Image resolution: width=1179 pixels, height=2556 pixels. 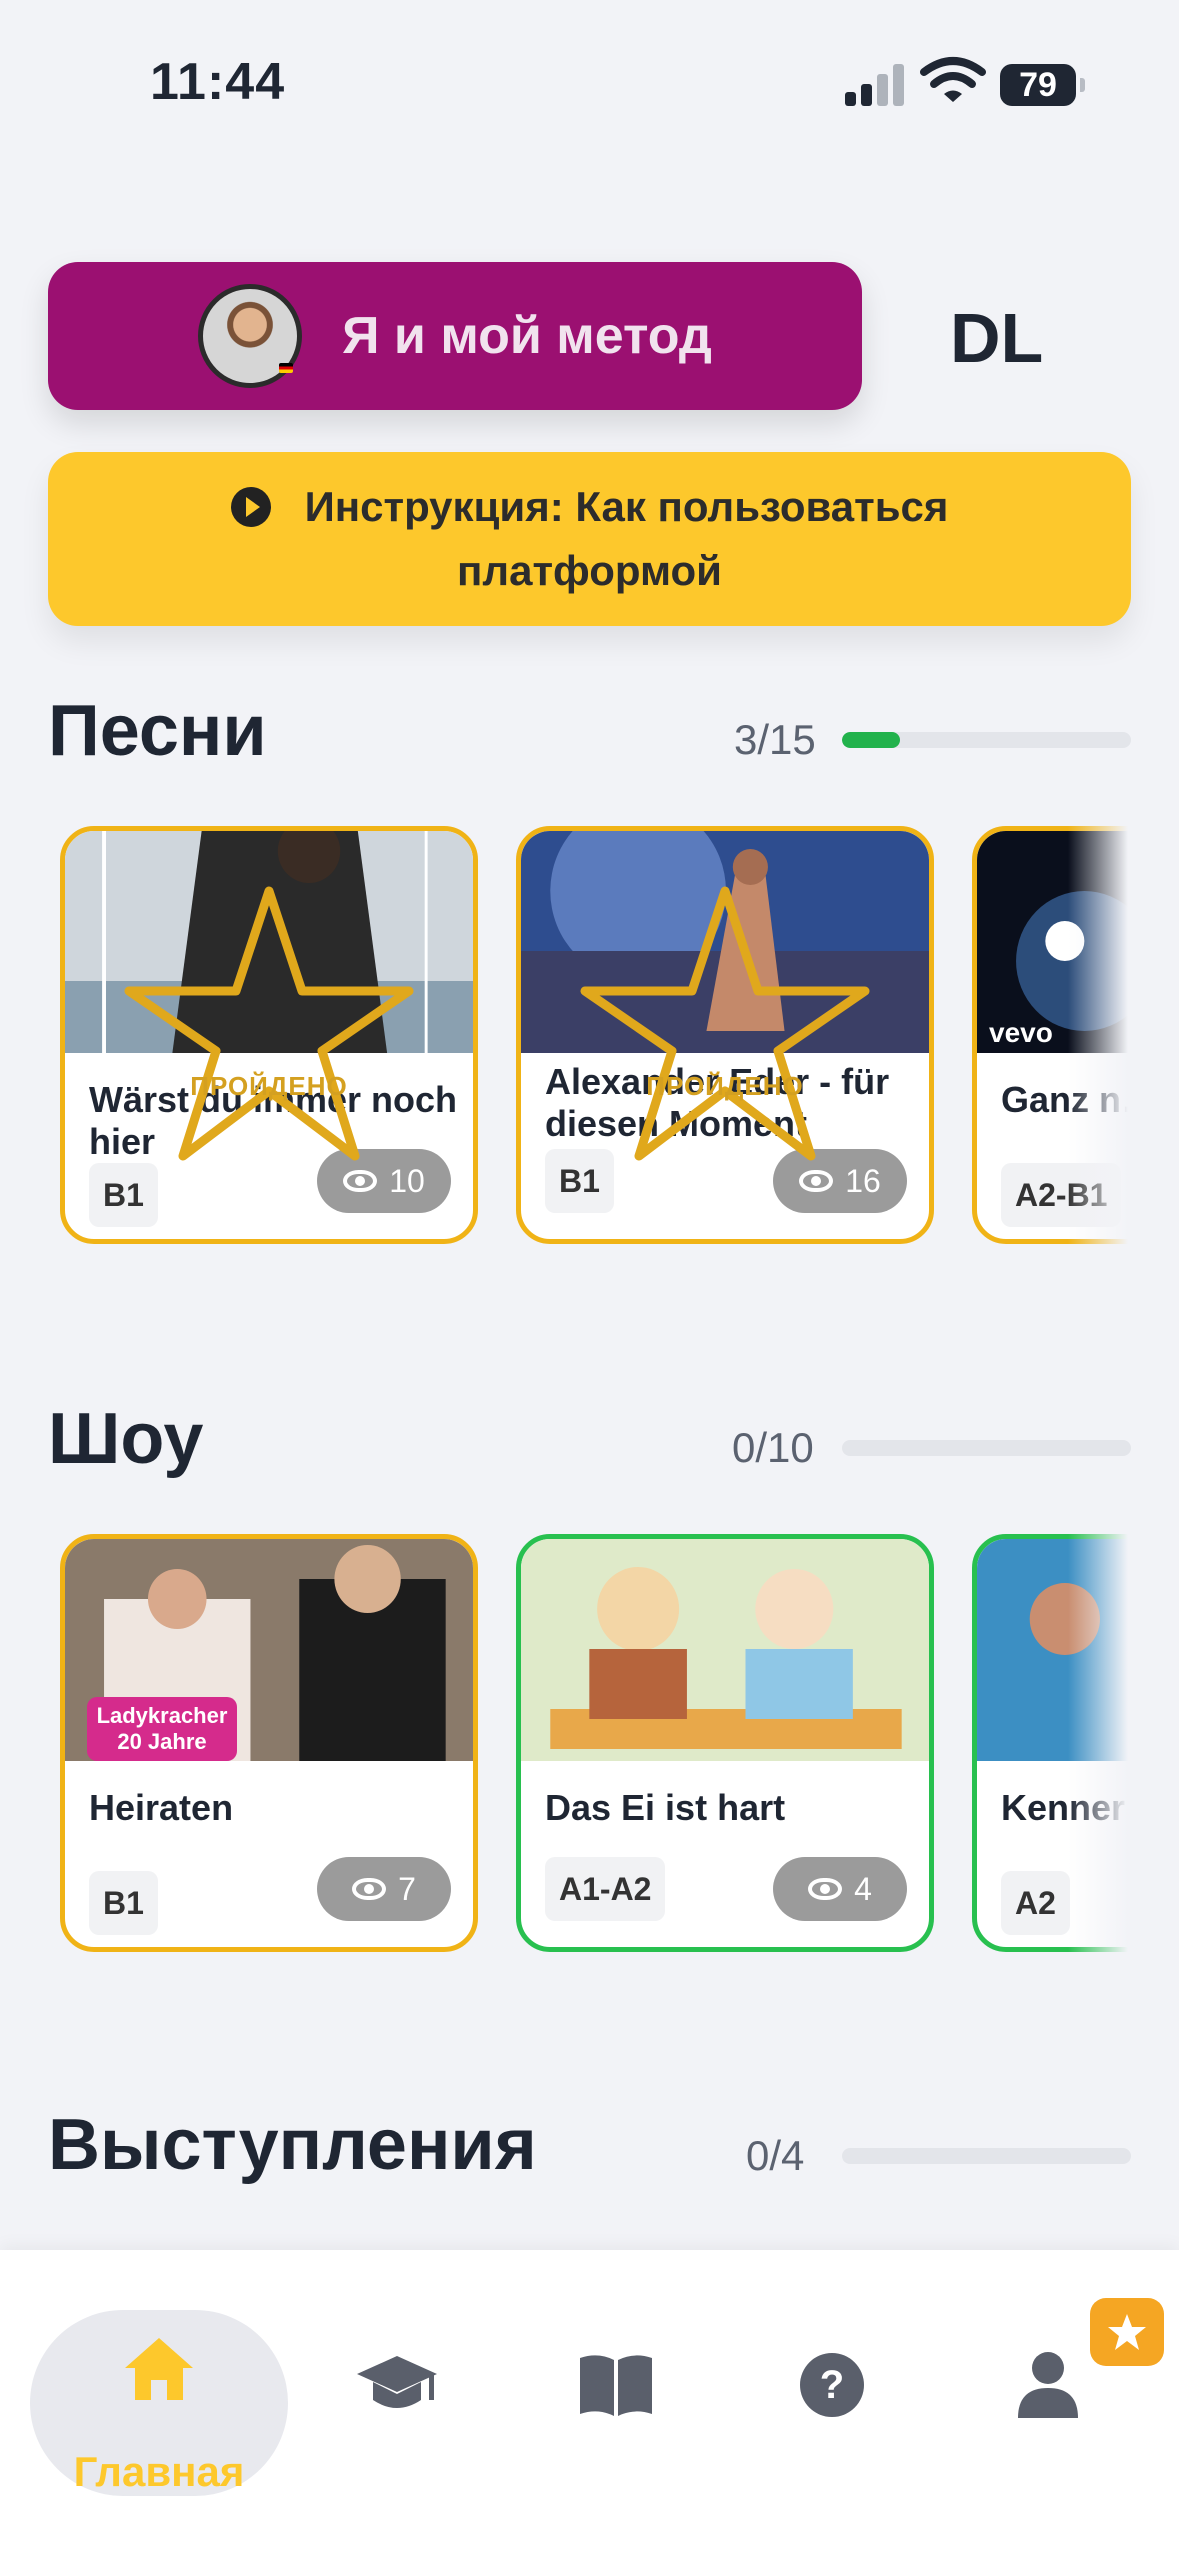 What do you see at coordinates (161, 1807) in the screenshot?
I see `card-title: Heiraten` at bounding box center [161, 1807].